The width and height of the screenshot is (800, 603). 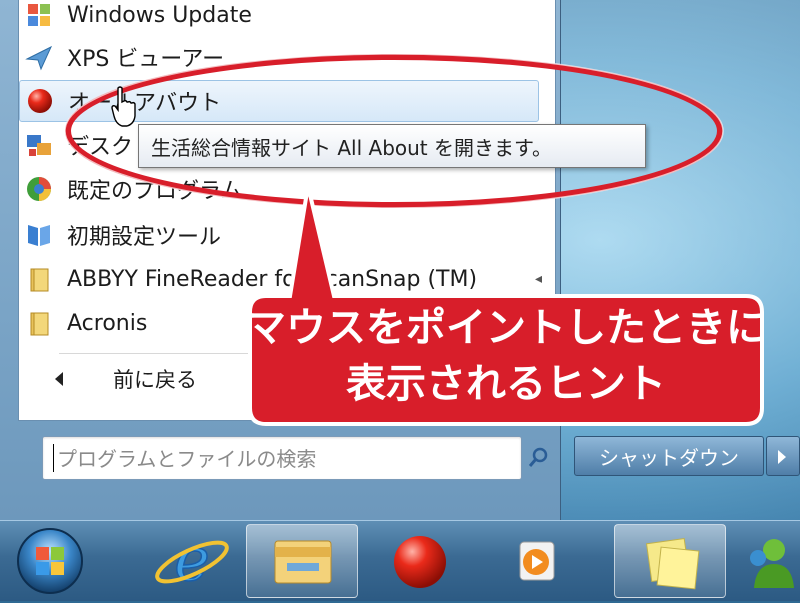 I want to click on chevron-right-icon, so click(x=782, y=457).